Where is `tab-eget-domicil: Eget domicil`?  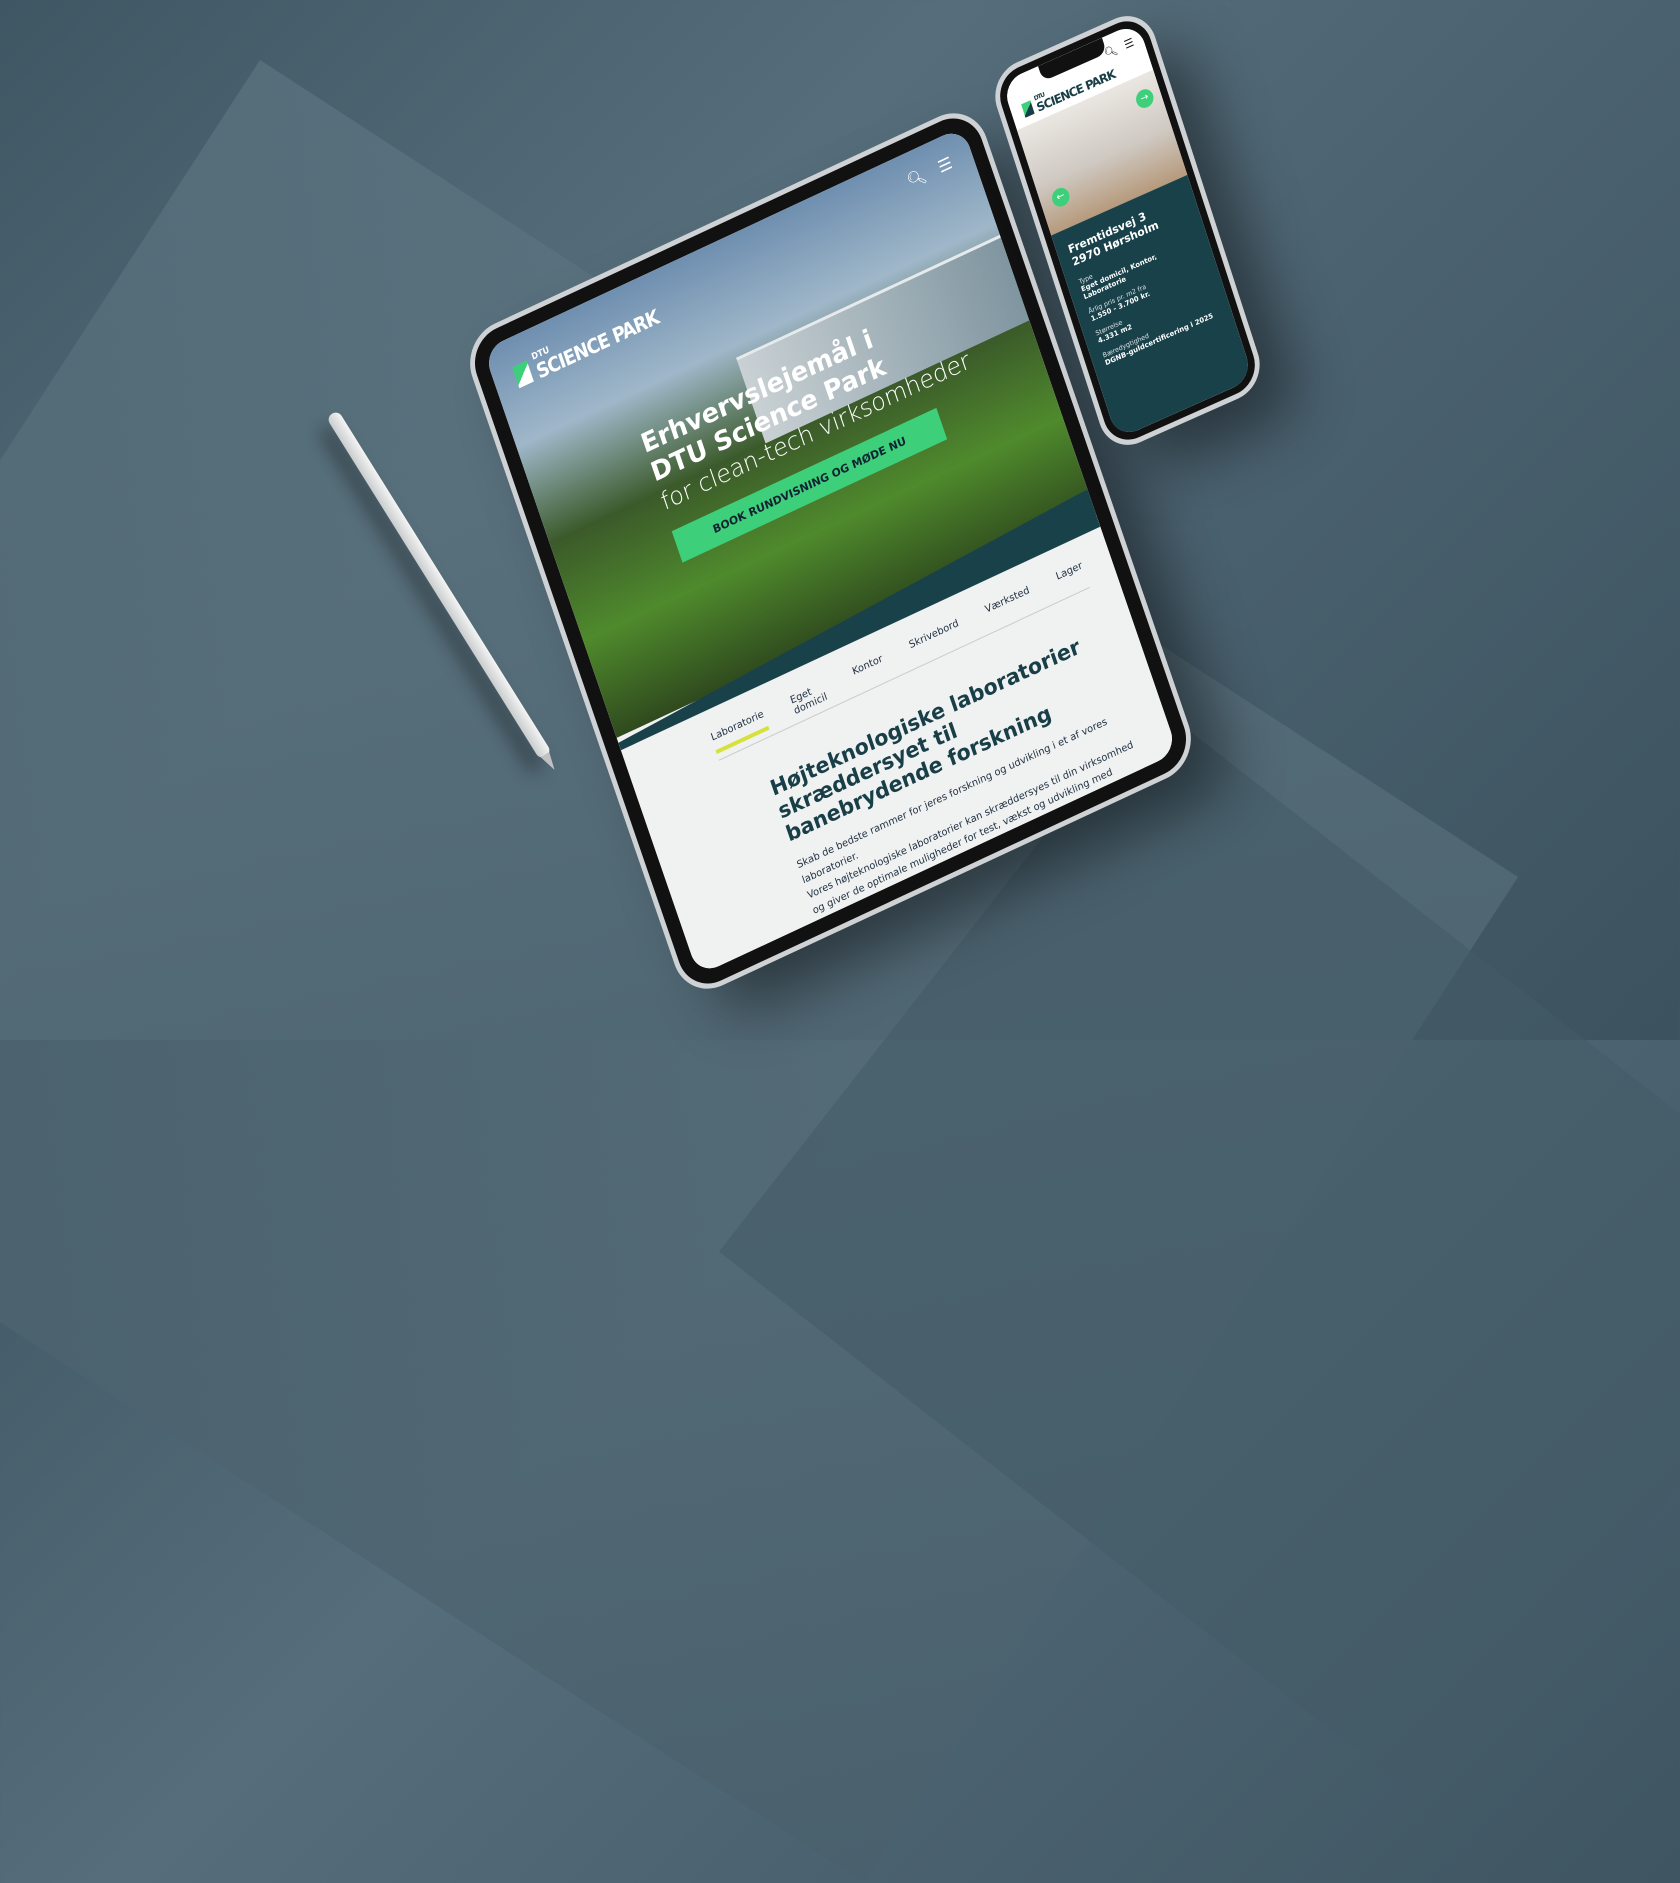
tab-eget-domicil: Eget domicil is located at coordinates (810, 699).